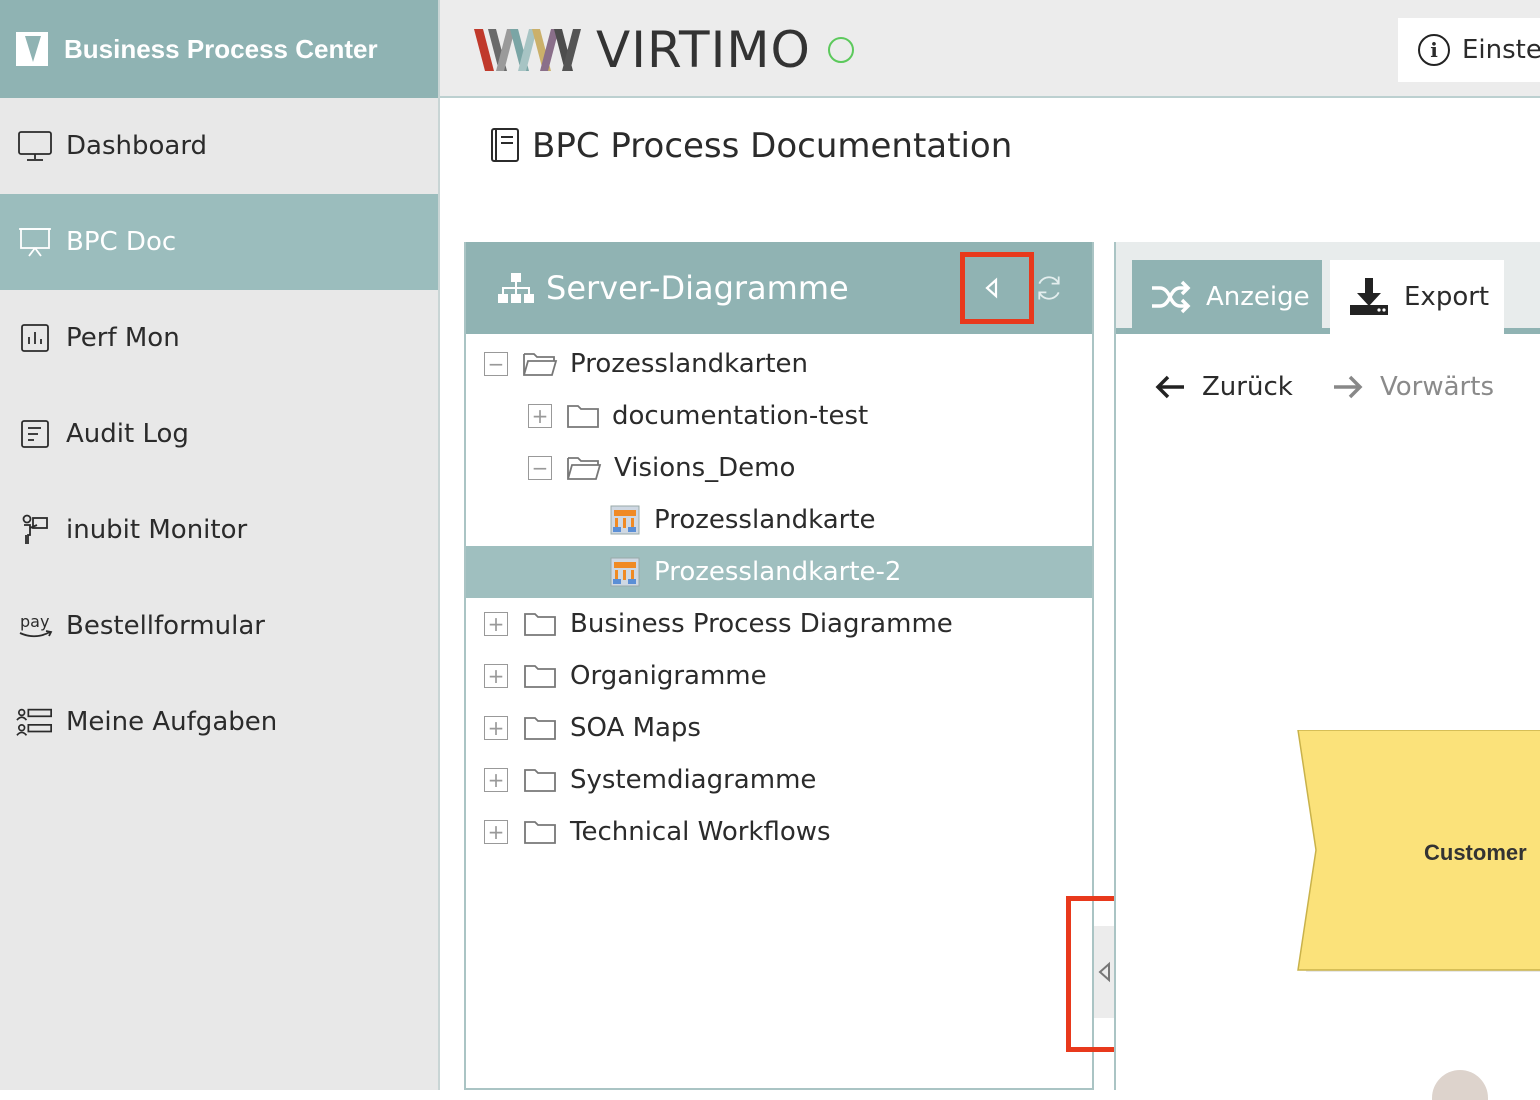 The width and height of the screenshot is (1540, 1100). Describe the element at coordinates (700, 832) in the screenshot. I see `tree-node-label: Technical Workflows` at that location.